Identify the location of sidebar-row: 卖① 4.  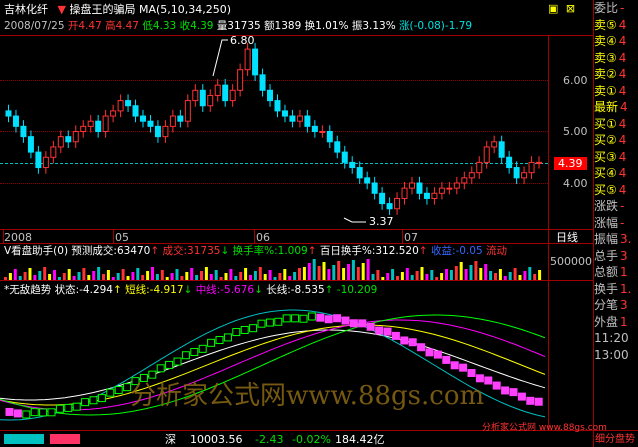
(616, 91).